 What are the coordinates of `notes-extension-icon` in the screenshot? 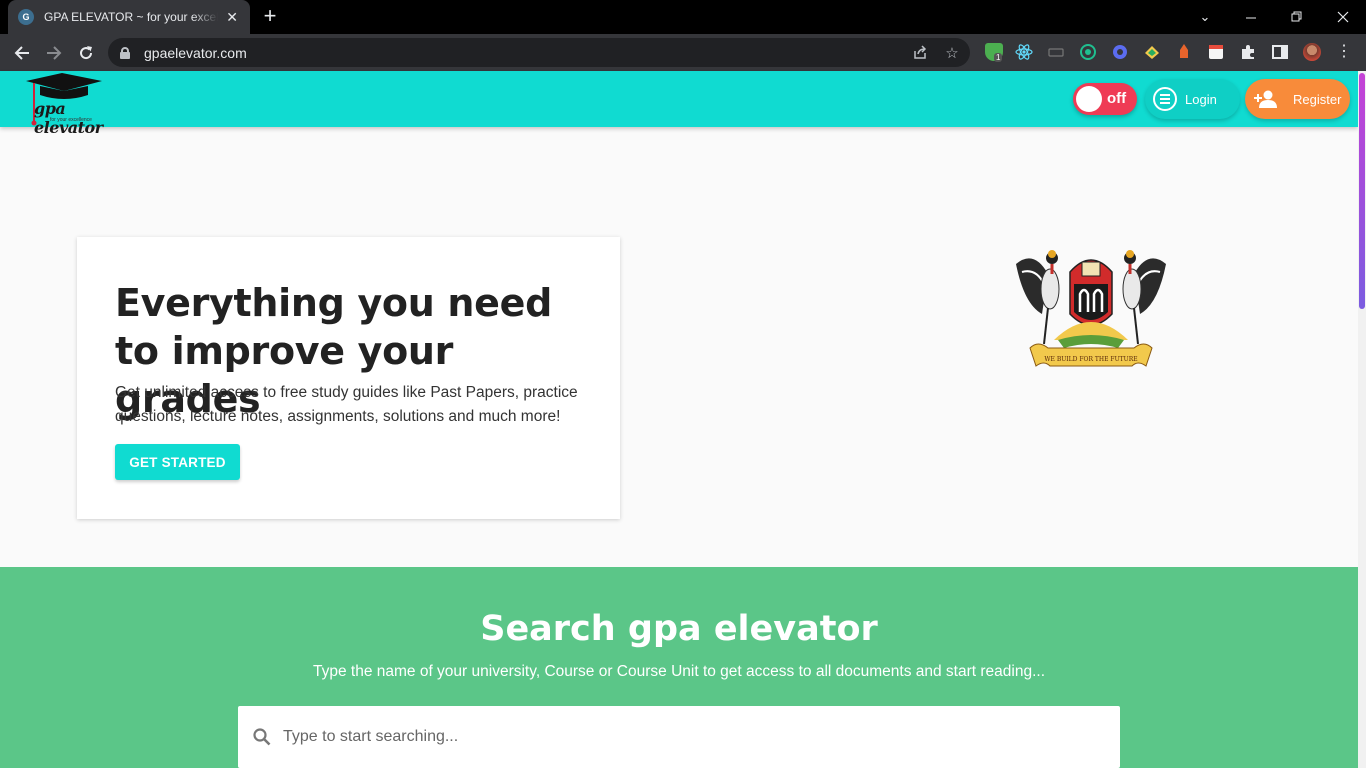 It's located at (1216, 52).